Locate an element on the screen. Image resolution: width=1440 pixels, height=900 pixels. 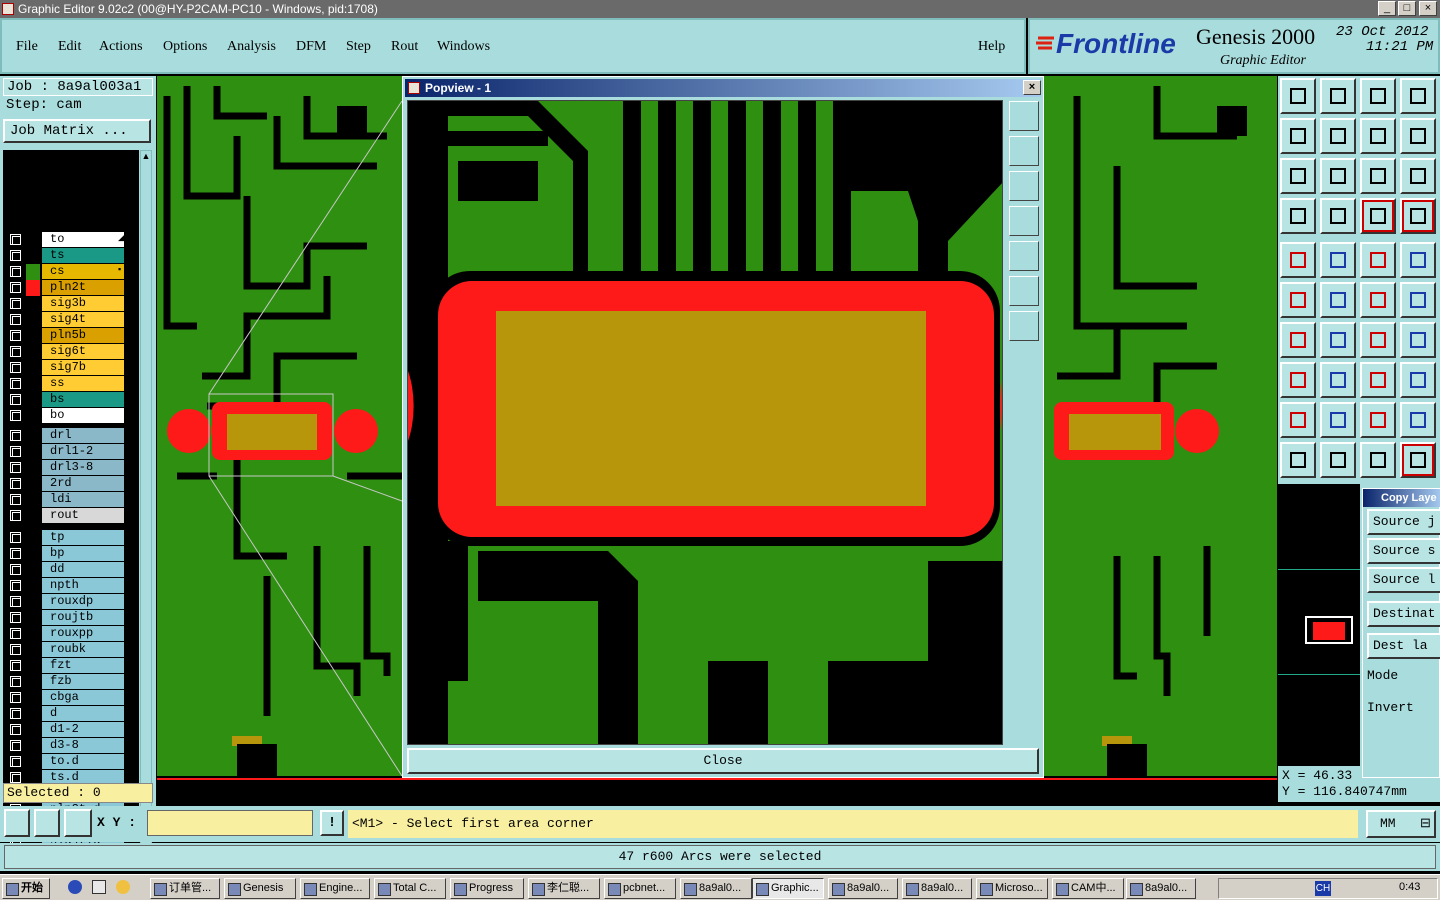
arc-icon is located at coordinates (1378, 340).